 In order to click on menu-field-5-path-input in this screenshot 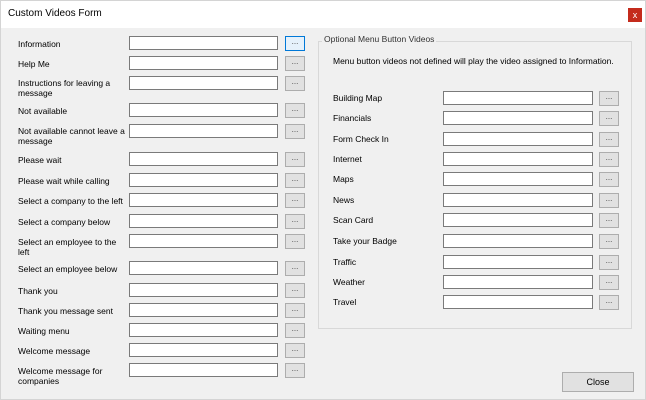, I will do `click(518, 200)`.